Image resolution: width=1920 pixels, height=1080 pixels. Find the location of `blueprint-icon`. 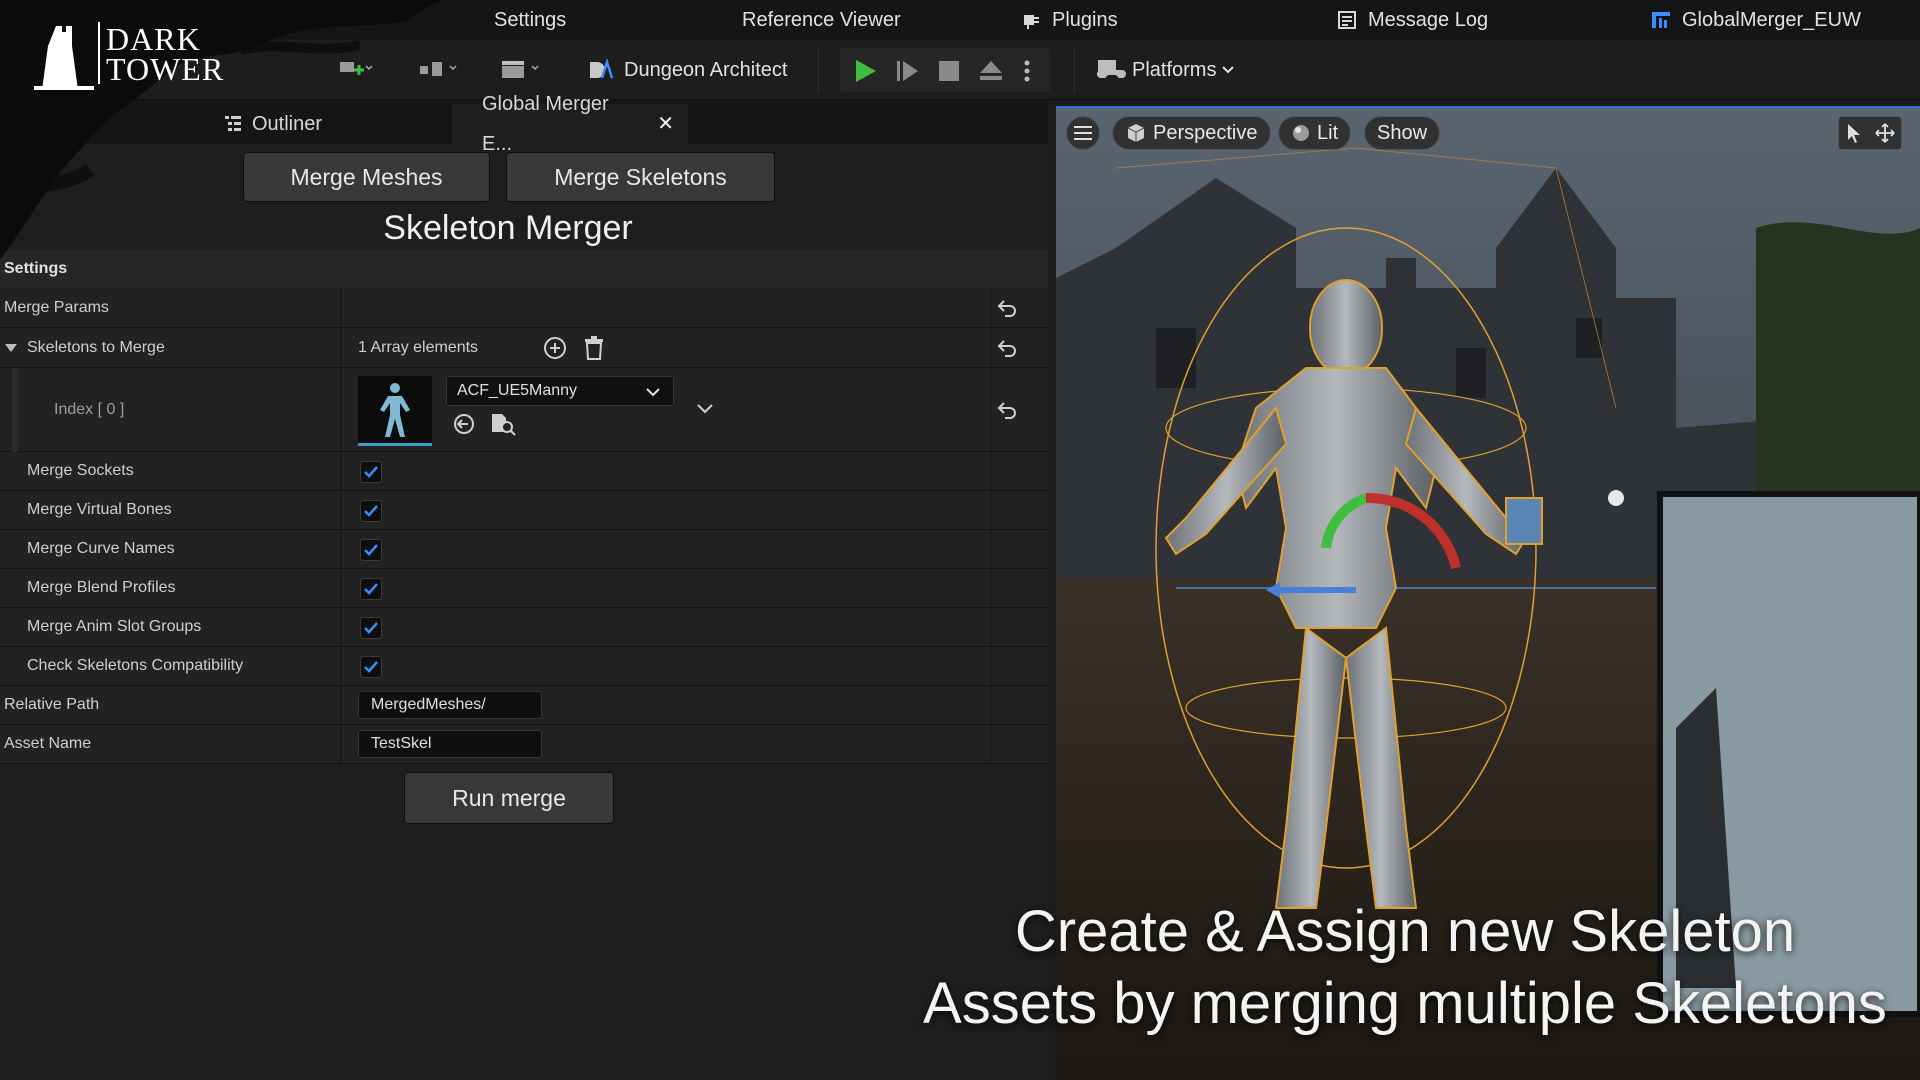

blueprint-icon is located at coordinates (438, 69).